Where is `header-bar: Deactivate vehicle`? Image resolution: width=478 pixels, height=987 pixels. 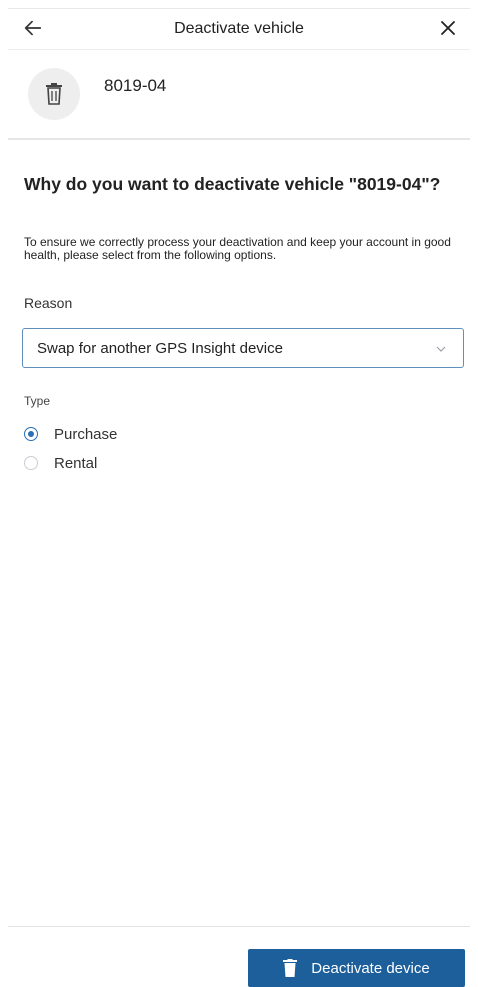
header-bar: Deactivate vehicle is located at coordinates (239, 29).